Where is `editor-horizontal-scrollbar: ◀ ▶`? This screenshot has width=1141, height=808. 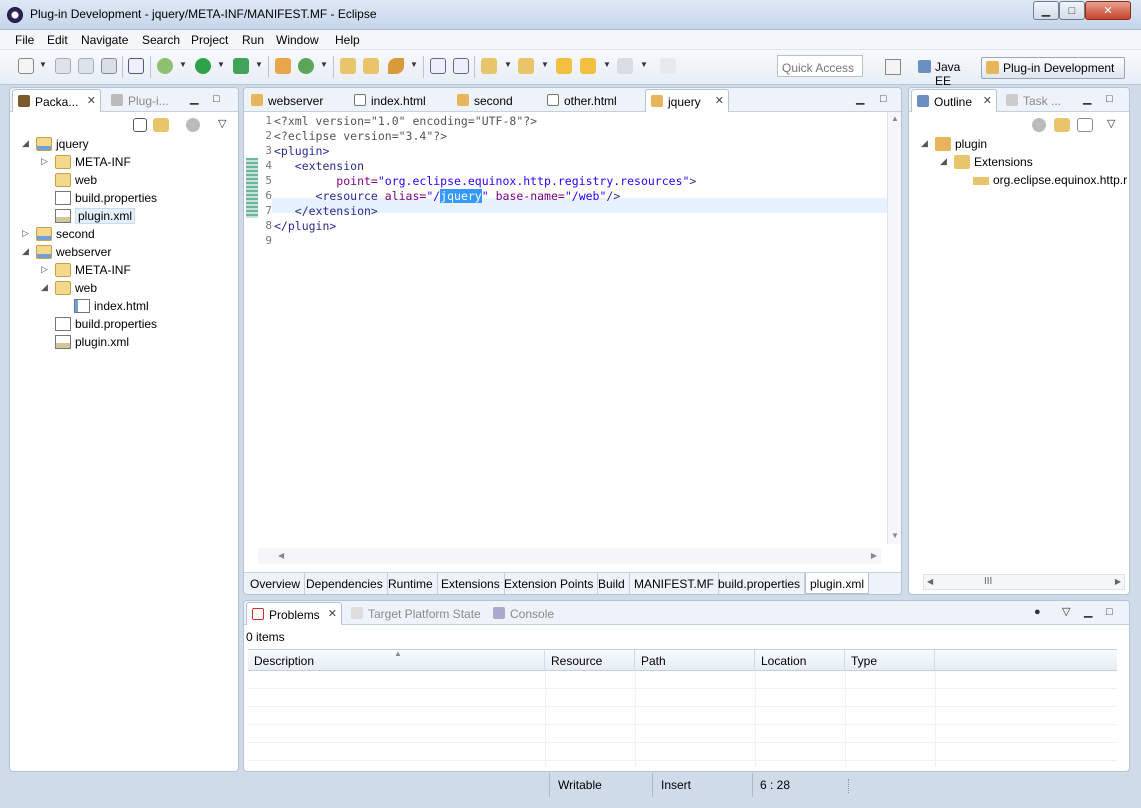
editor-horizontal-scrollbar: ◀ ▶ is located at coordinates (569, 556).